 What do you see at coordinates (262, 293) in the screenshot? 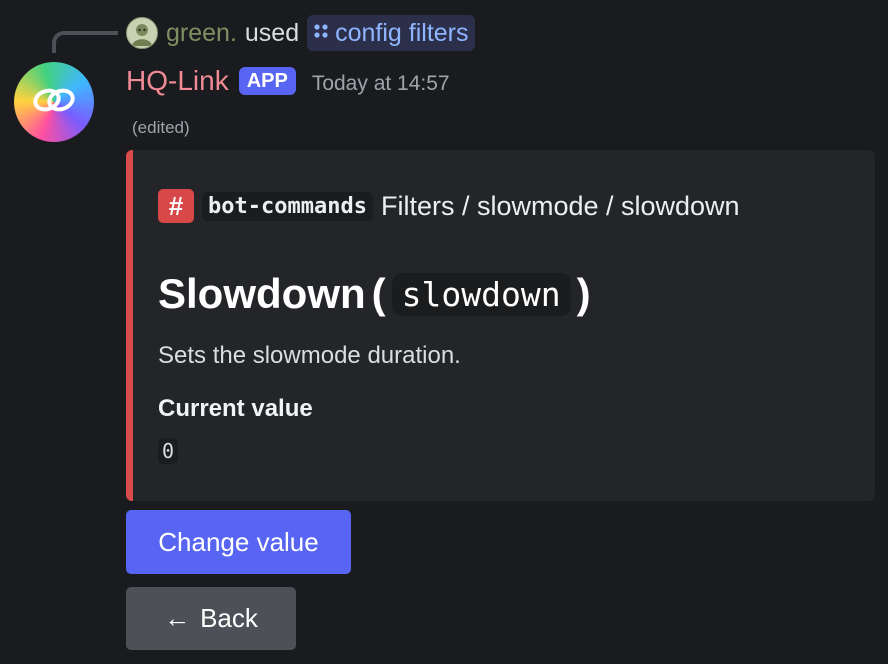
I see `embed-title-text: Slowdown` at bounding box center [262, 293].